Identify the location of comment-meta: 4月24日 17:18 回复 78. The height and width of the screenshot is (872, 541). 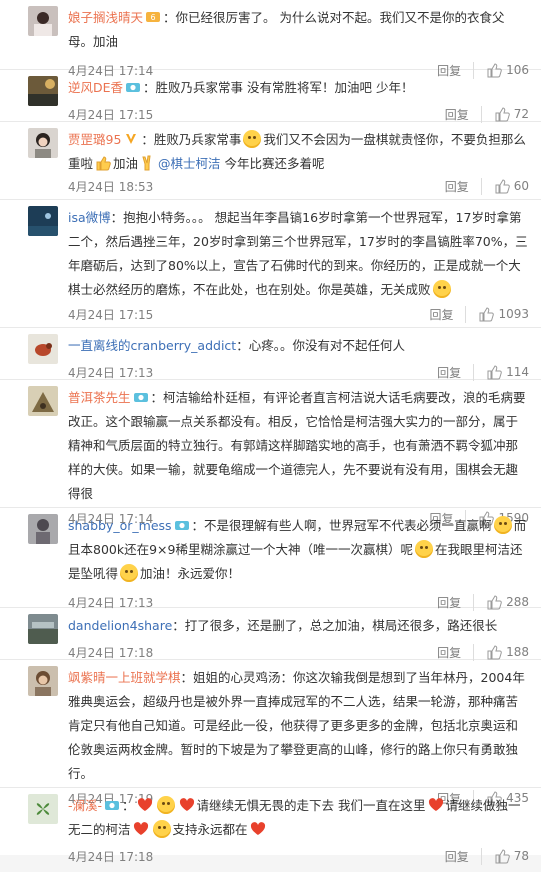
(298, 856).